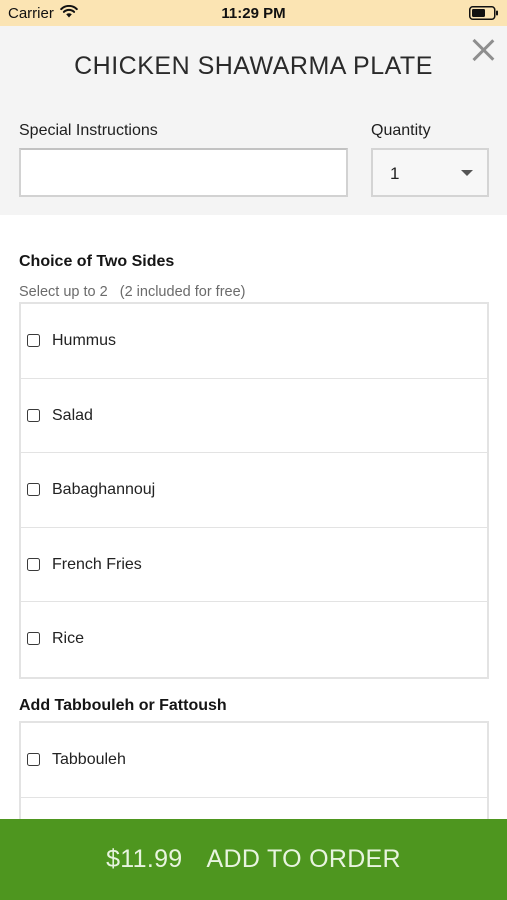  Describe the element at coordinates (254, 760) in the screenshot. I see `option-tabbouleh: Tabbouleh` at that location.